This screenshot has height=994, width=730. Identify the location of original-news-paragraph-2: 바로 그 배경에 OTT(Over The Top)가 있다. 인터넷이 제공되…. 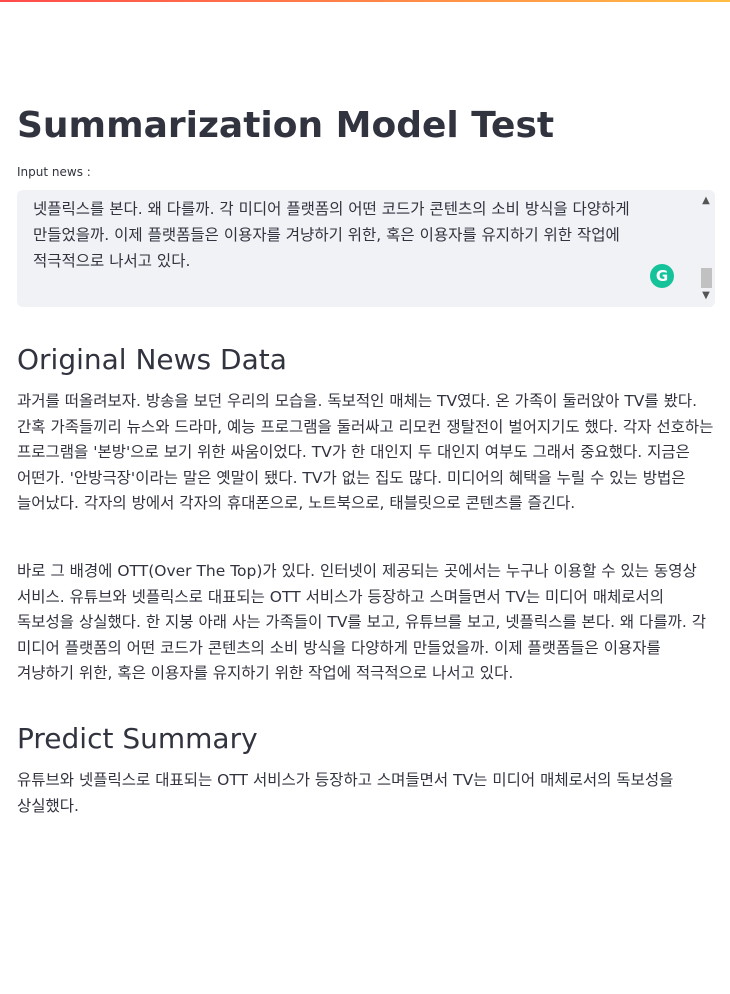
(362, 622).